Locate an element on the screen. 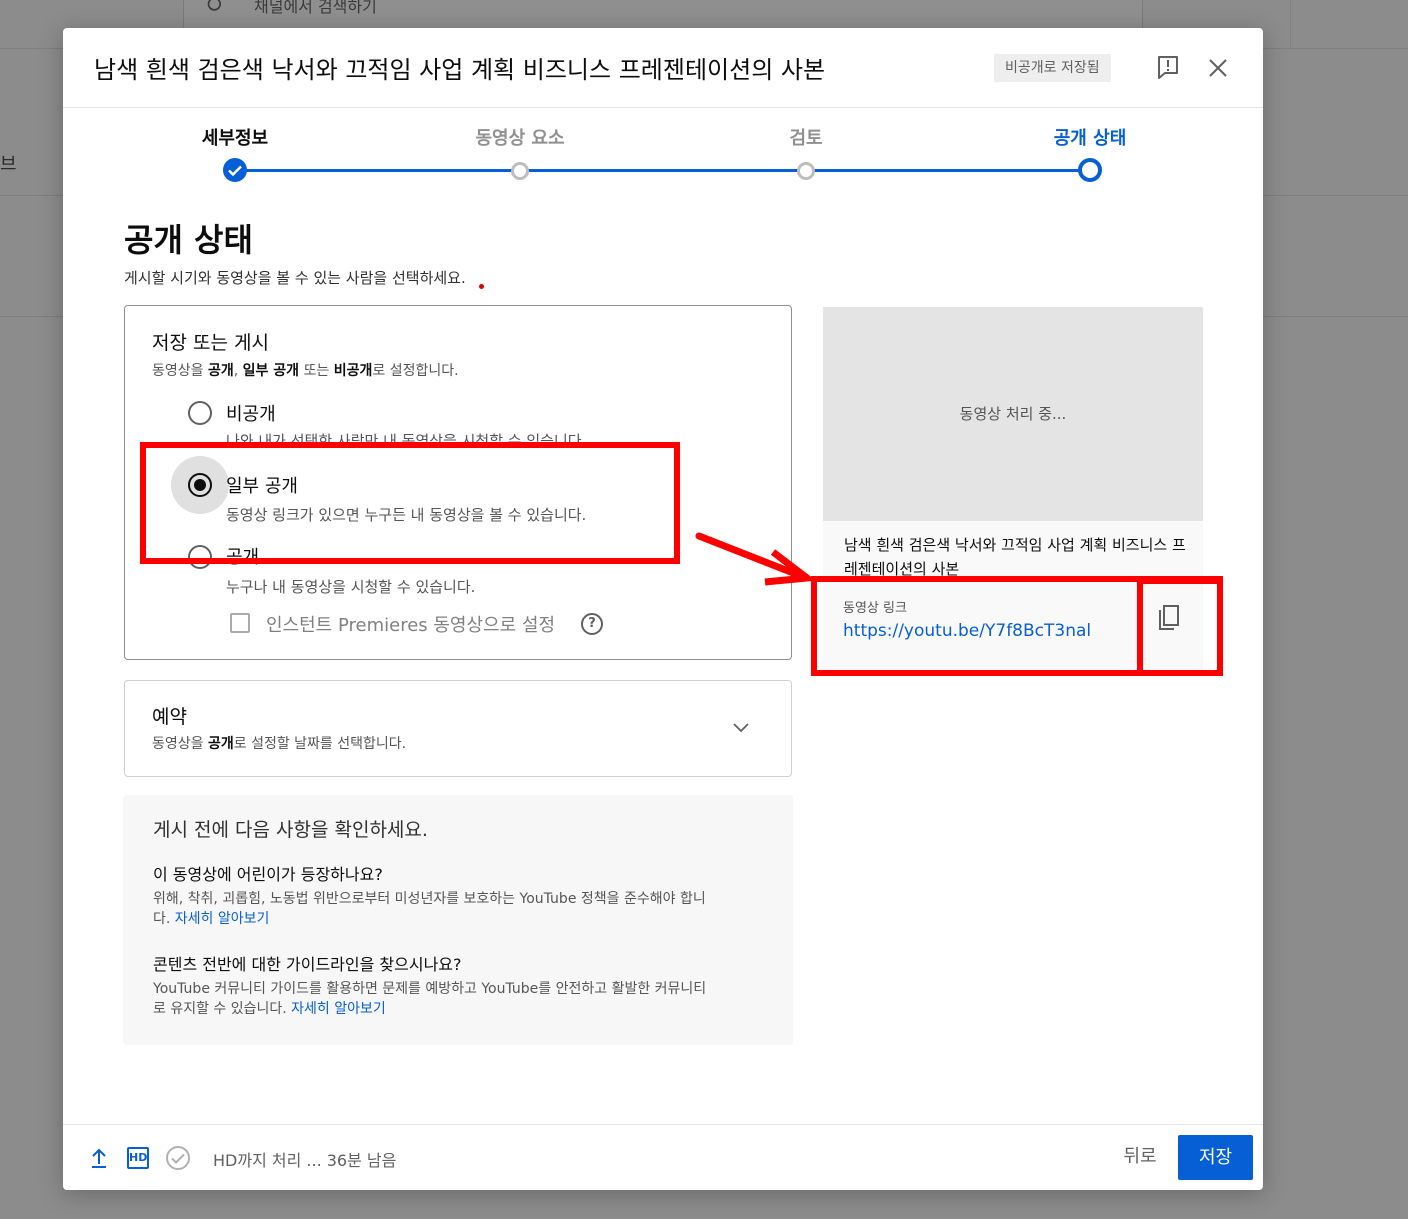 This screenshot has height=1219, width=1408. annotation-box-unlisted is located at coordinates (410, 503).